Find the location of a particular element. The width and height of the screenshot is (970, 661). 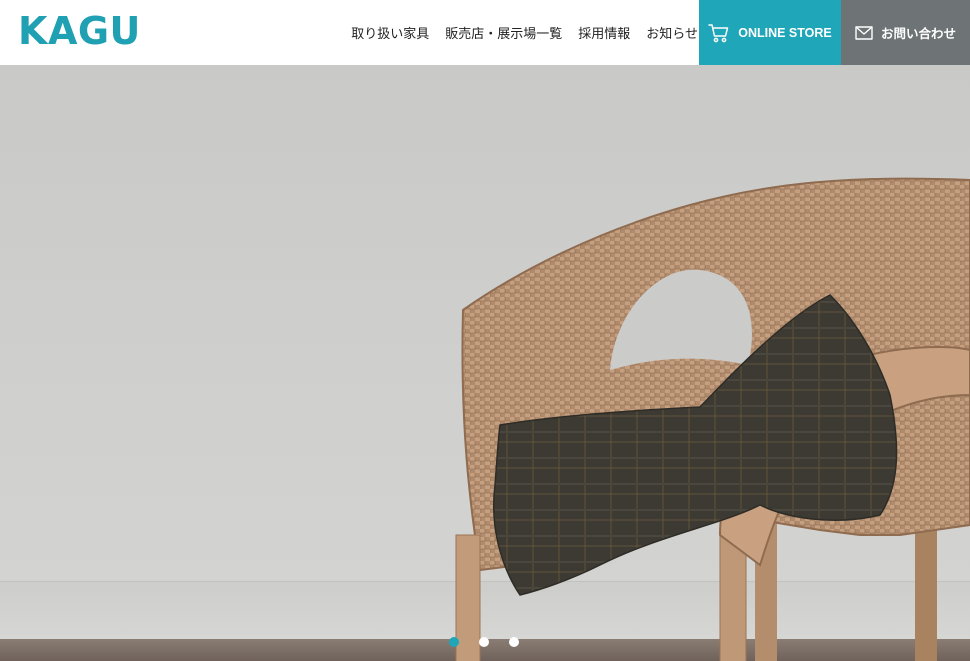

mail-icon is located at coordinates (864, 32).